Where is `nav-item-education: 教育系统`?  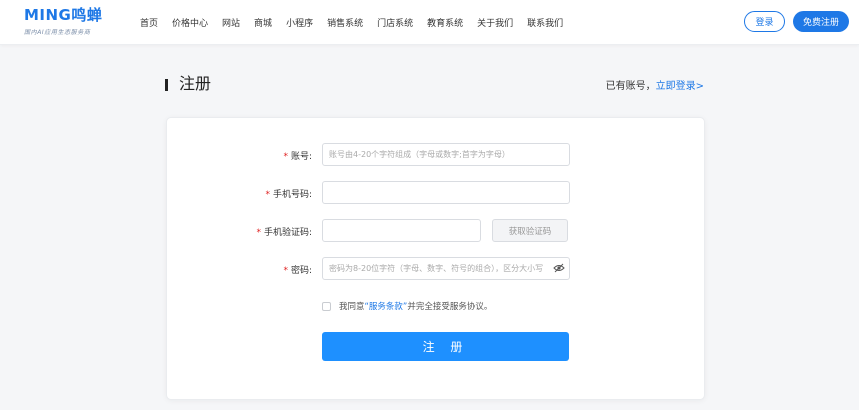 nav-item-education: 教育系统 is located at coordinates (445, 22).